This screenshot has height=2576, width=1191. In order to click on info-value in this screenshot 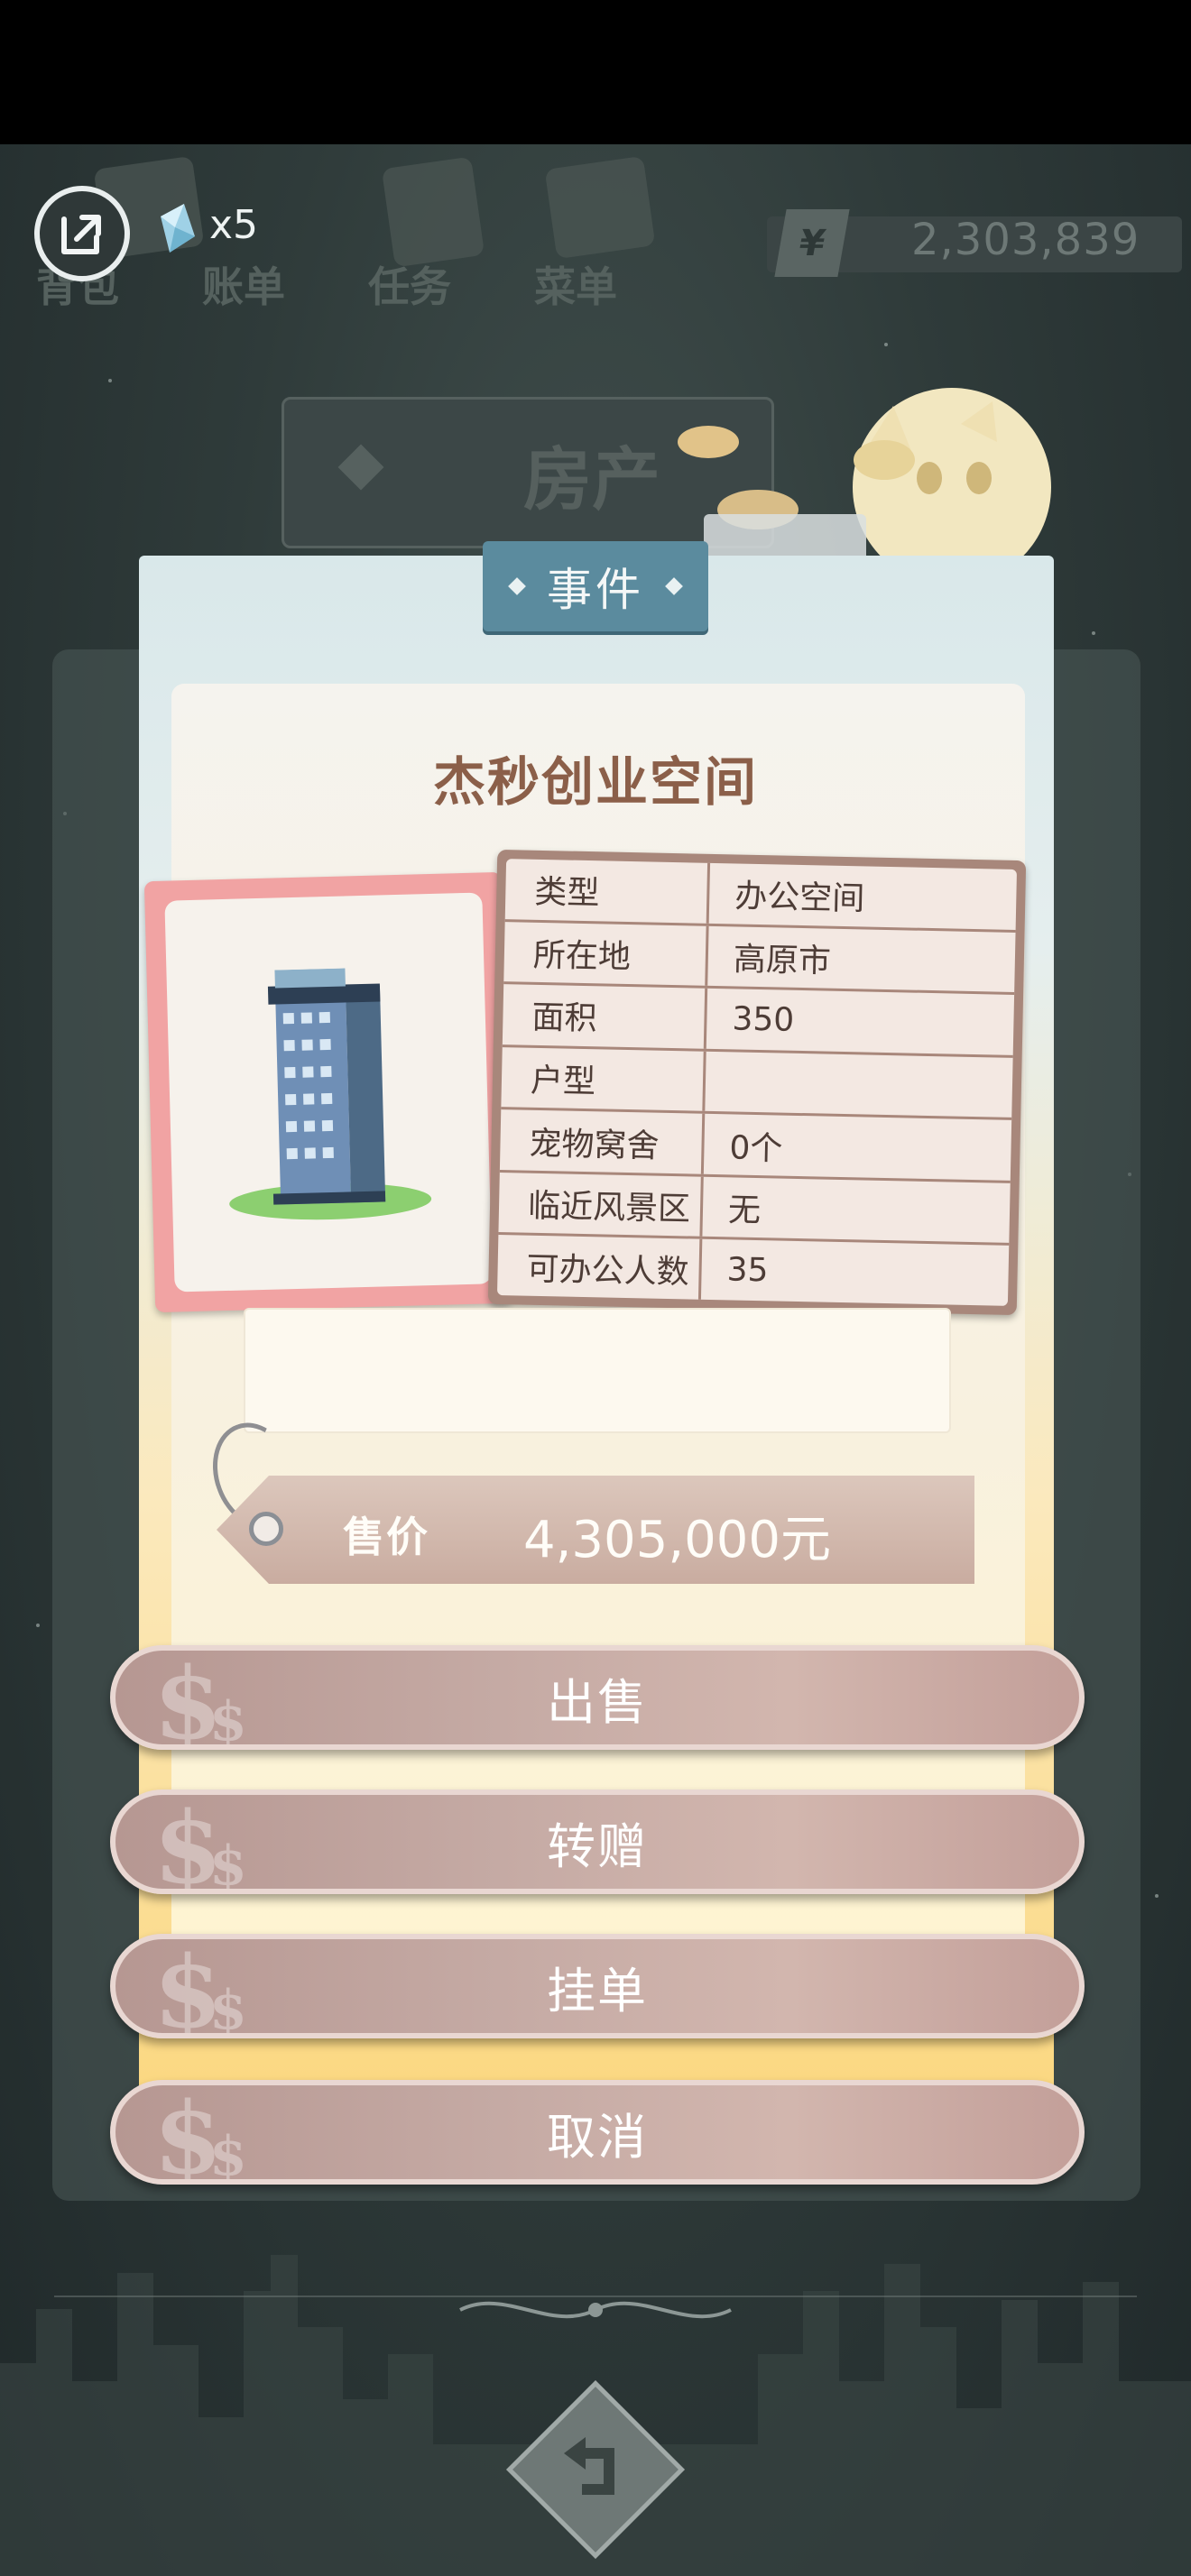, I will do `click(858, 1085)`.